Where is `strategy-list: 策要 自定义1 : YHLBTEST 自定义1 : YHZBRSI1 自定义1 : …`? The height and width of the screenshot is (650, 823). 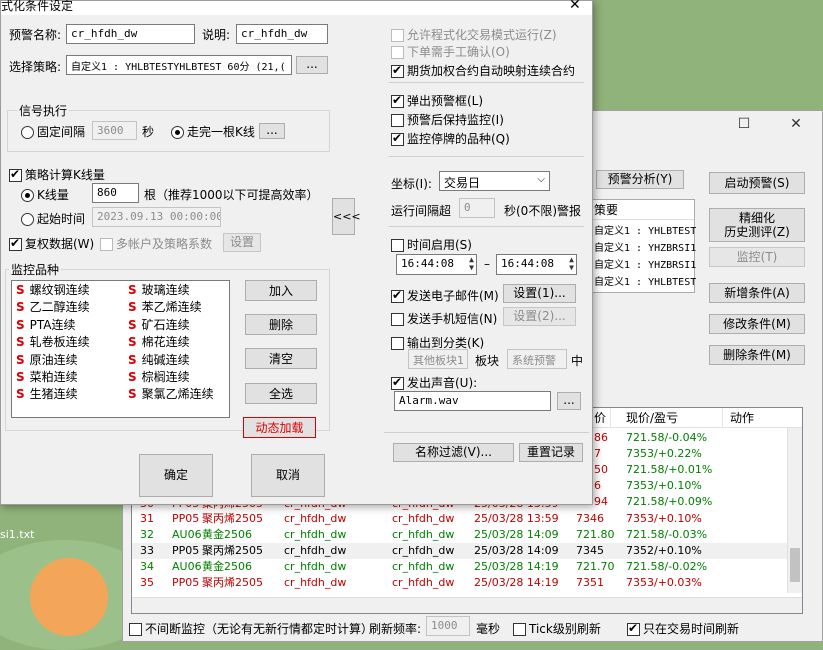
strategy-list: 策要 自定义1 : YHLBTEST 自定义1 : YHZBRSI1 自定义1 : … is located at coordinates (642, 246).